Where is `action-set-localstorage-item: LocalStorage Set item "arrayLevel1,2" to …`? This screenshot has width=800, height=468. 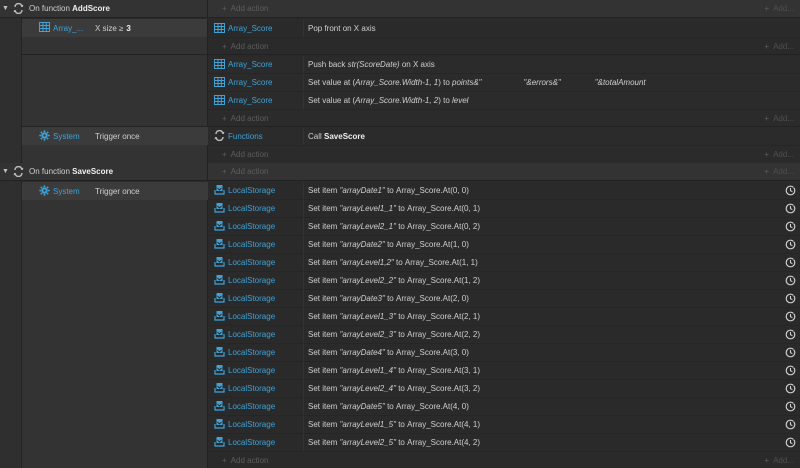
action-set-localstorage-item: LocalStorage Set item "arrayLevel1,2" to … is located at coordinates (504, 263).